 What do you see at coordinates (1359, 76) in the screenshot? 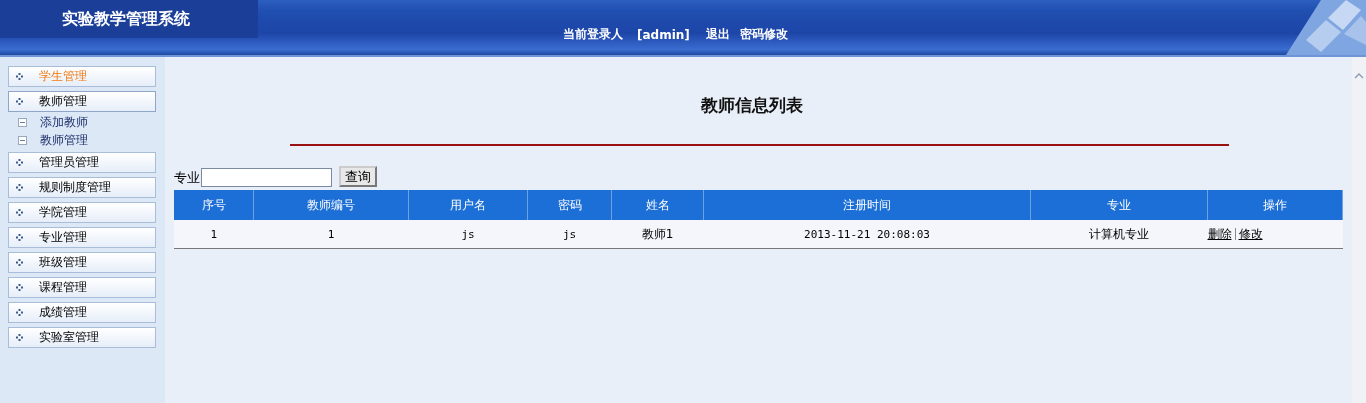
I see `scroll-up-icon` at bounding box center [1359, 76].